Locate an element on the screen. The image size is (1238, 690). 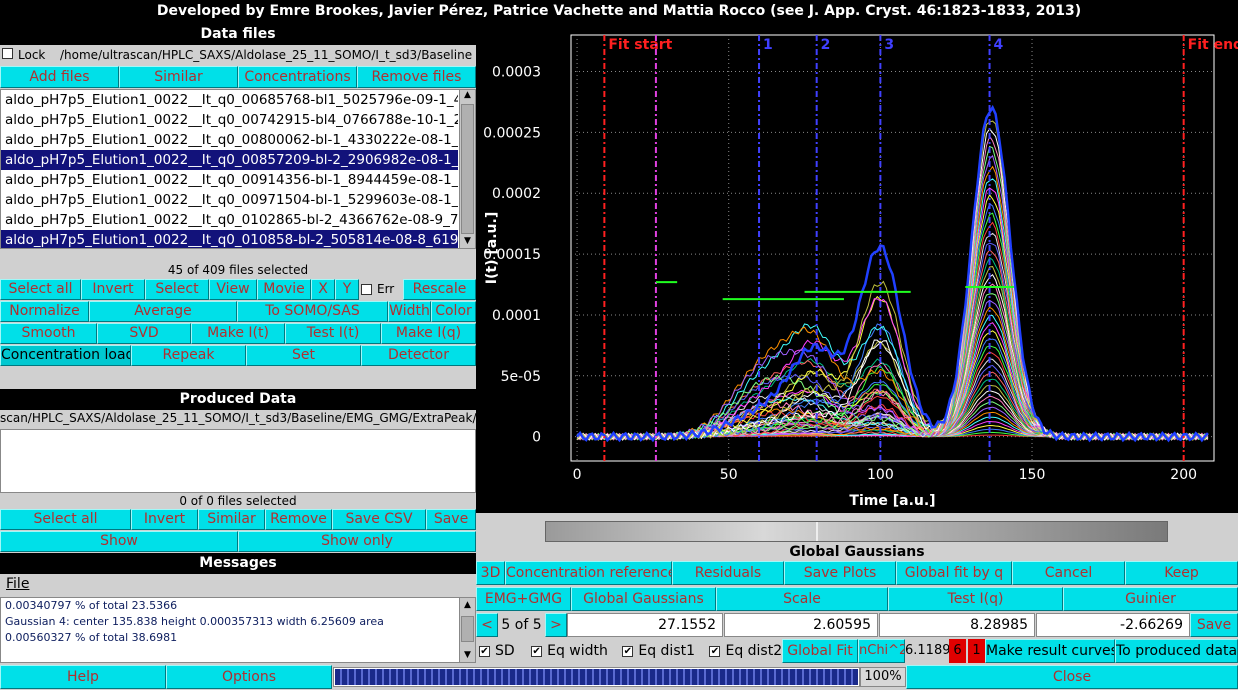
save-plots-button: Save Plots is located at coordinates (840, 573).